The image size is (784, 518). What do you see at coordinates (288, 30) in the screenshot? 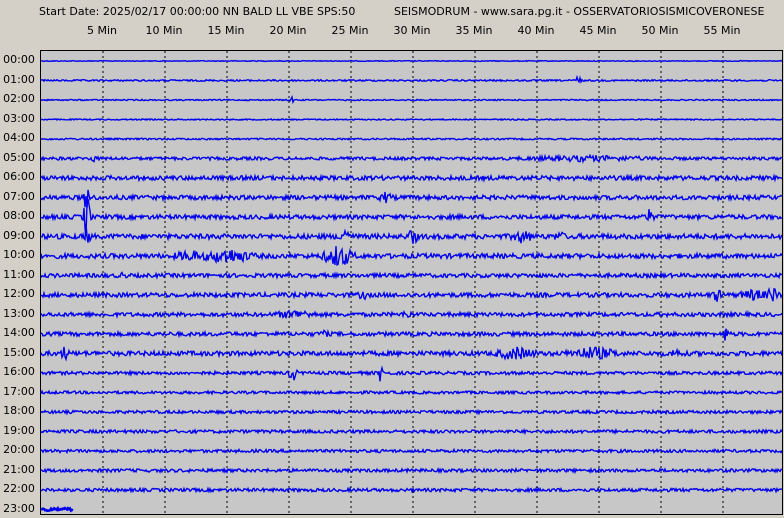
I see `minute-label-20: 20 Min` at bounding box center [288, 30].